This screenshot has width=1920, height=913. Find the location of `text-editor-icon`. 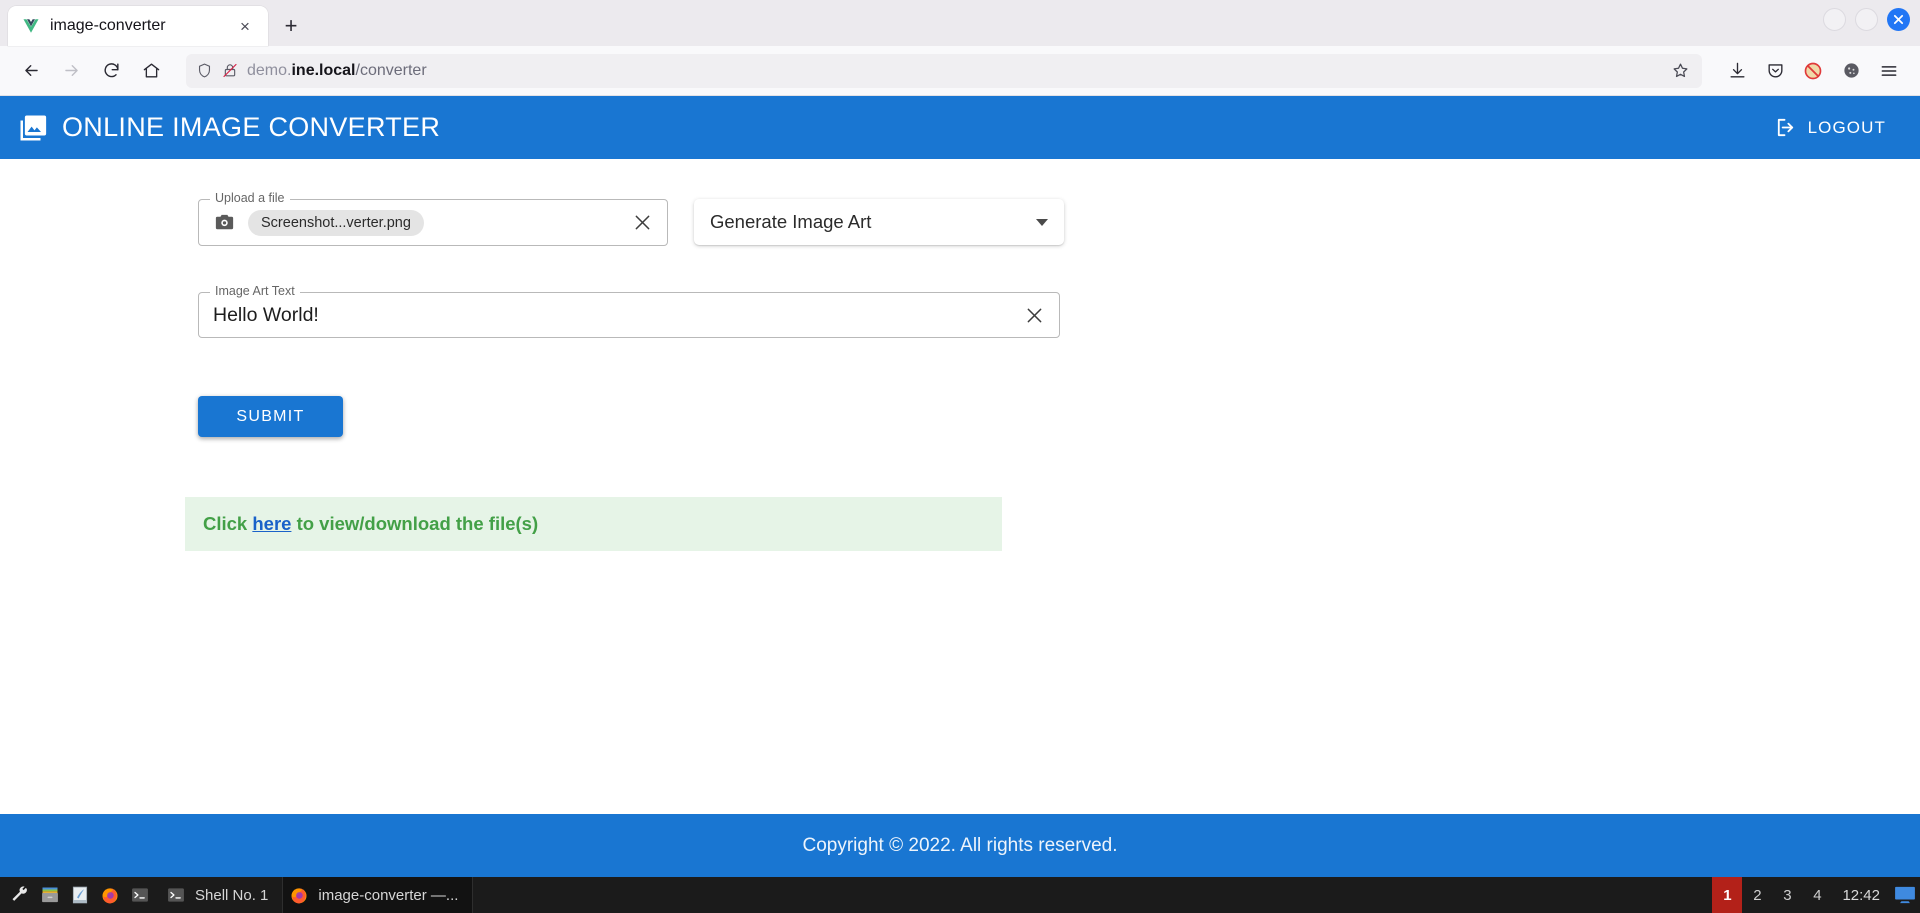

text-editor-icon is located at coordinates (80, 895).